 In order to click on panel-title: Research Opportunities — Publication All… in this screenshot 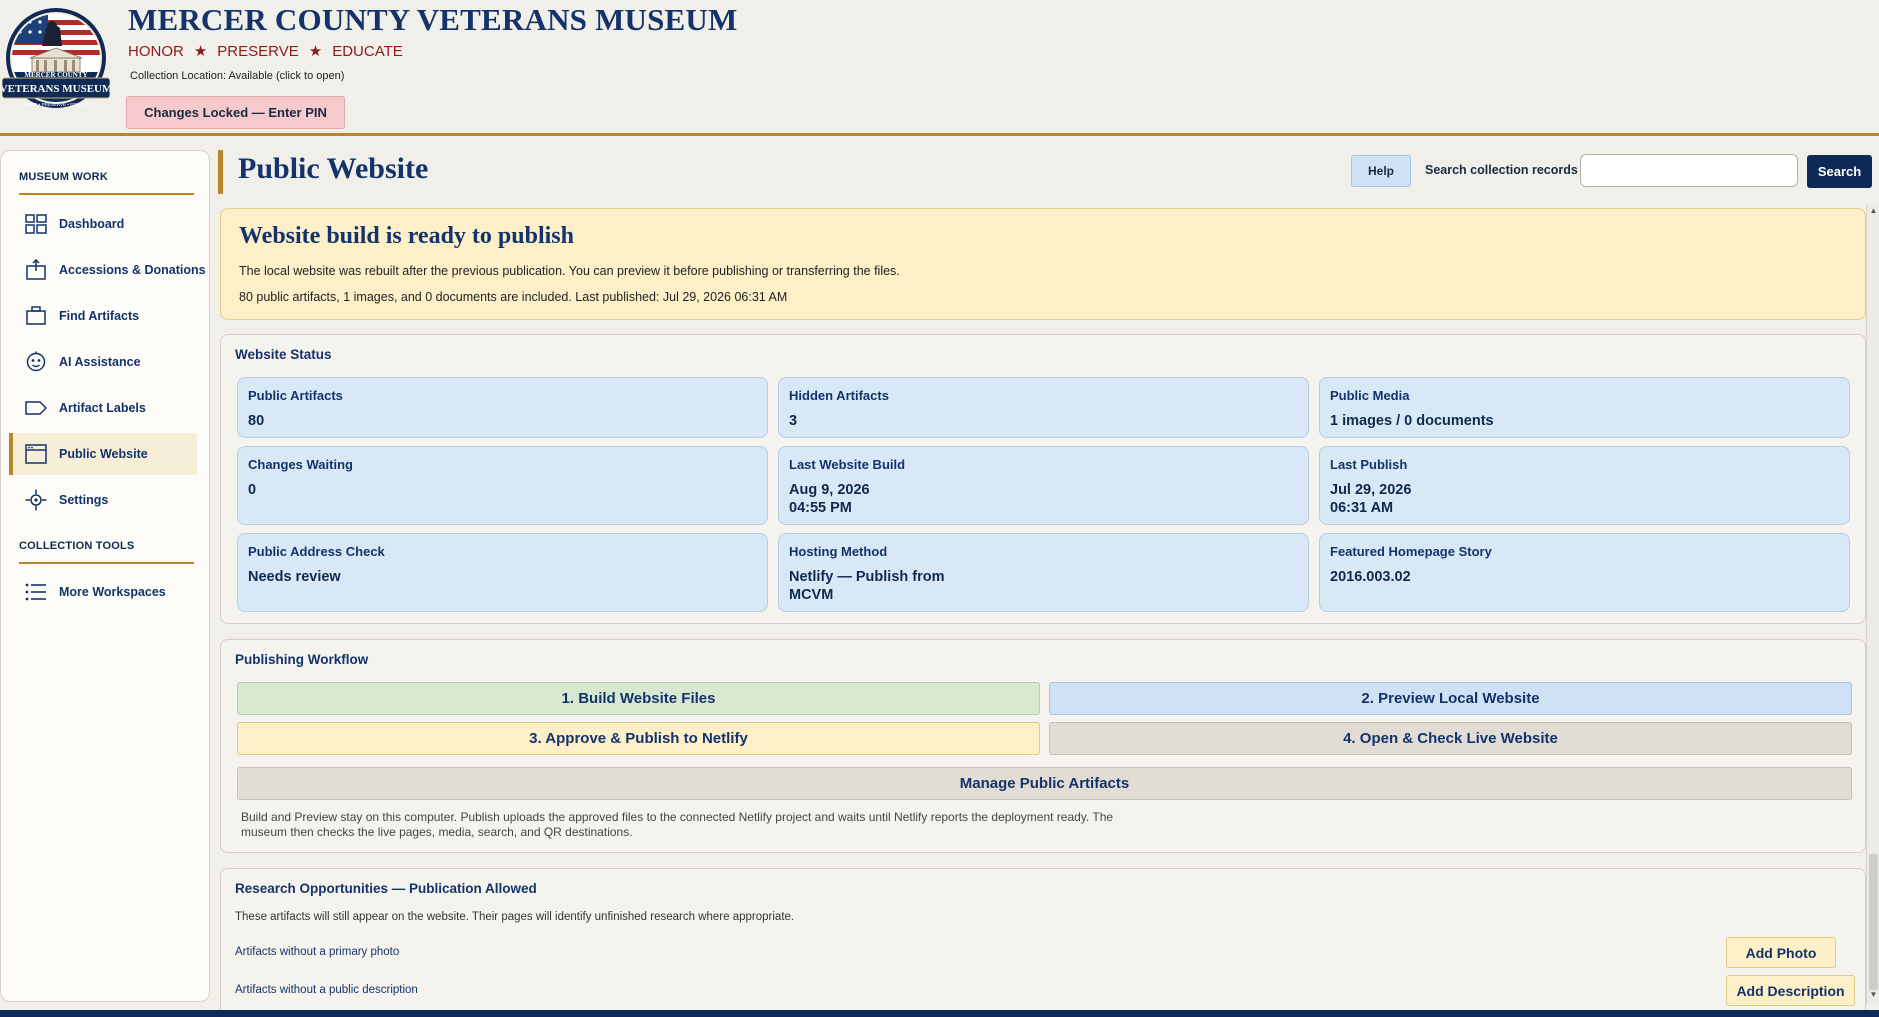, I will do `click(386, 888)`.